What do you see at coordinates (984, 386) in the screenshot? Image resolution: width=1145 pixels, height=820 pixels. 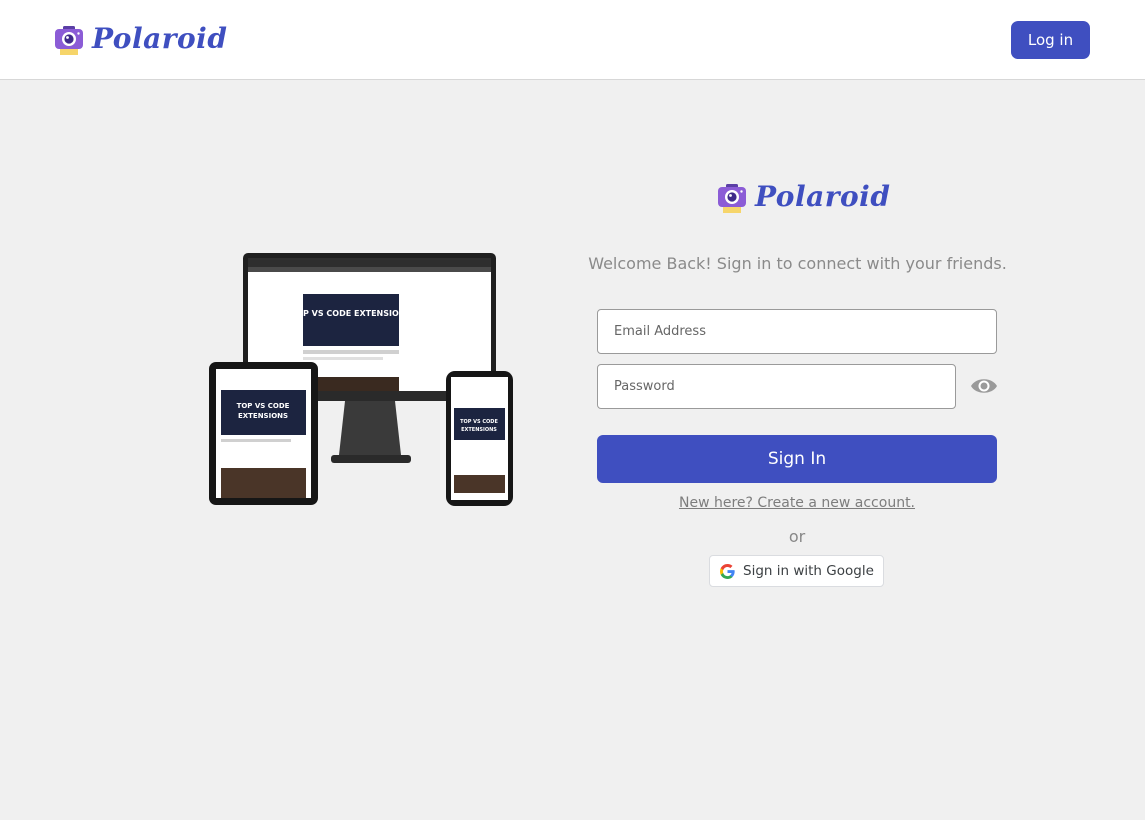 I see `eye-icon` at bounding box center [984, 386].